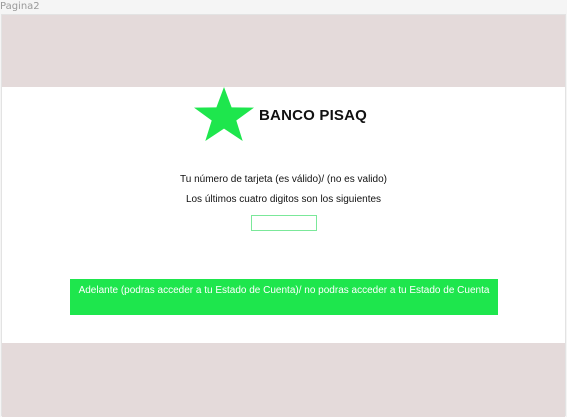 This screenshot has height=417, width=567. What do you see at coordinates (313, 115) in the screenshot?
I see `bank-name: BANCO PISAQ` at bounding box center [313, 115].